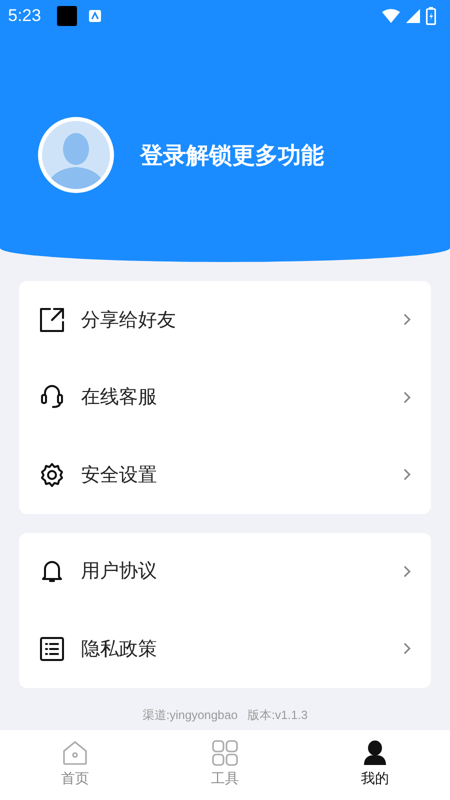 The width and height of the screenshot is (450, 800). What do you see at coordinates (225, 319) in the screenshot?
I see `menu-item: 分享给好友` at bounding box center [225, 319].